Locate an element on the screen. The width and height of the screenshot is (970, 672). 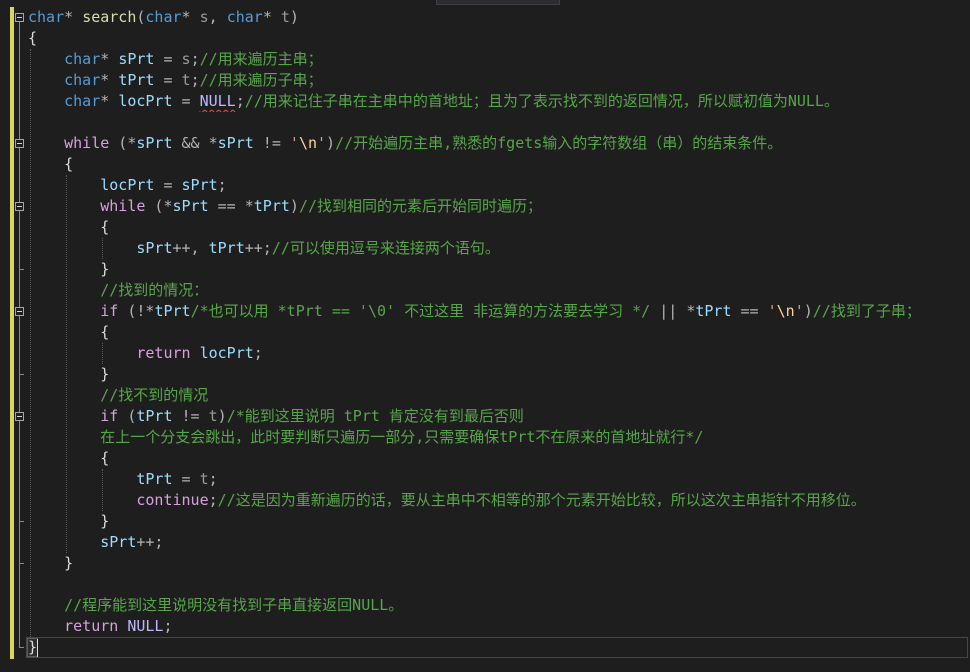
operator-token: != is located at coordinates (190, 416).